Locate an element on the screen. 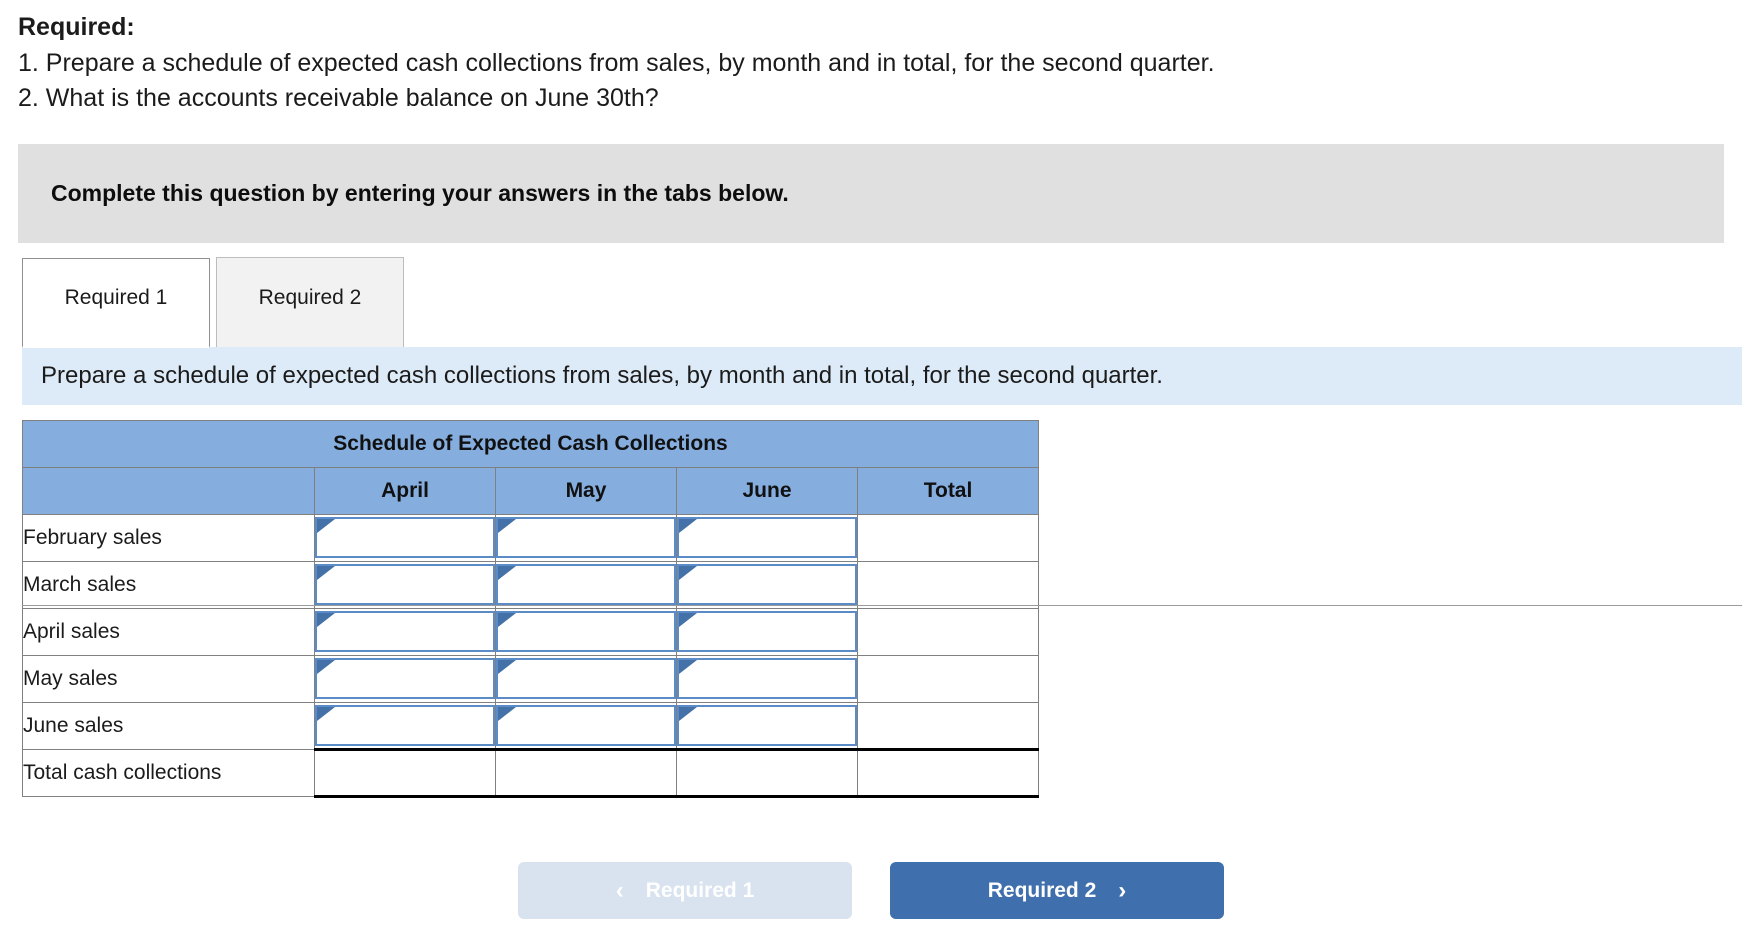  table-row: June sales is located at coordinates (531, 725).